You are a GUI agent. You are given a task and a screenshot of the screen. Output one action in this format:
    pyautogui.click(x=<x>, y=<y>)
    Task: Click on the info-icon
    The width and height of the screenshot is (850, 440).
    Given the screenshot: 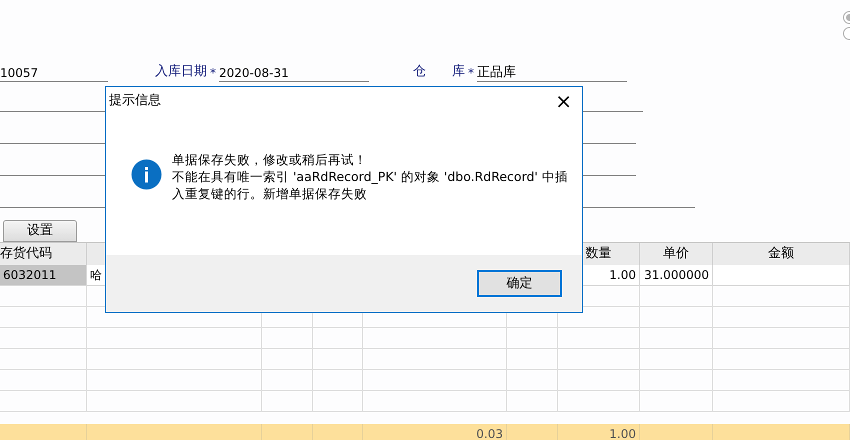 What is the action you would take?
    pyautogui.click(x=146, y=174)
    